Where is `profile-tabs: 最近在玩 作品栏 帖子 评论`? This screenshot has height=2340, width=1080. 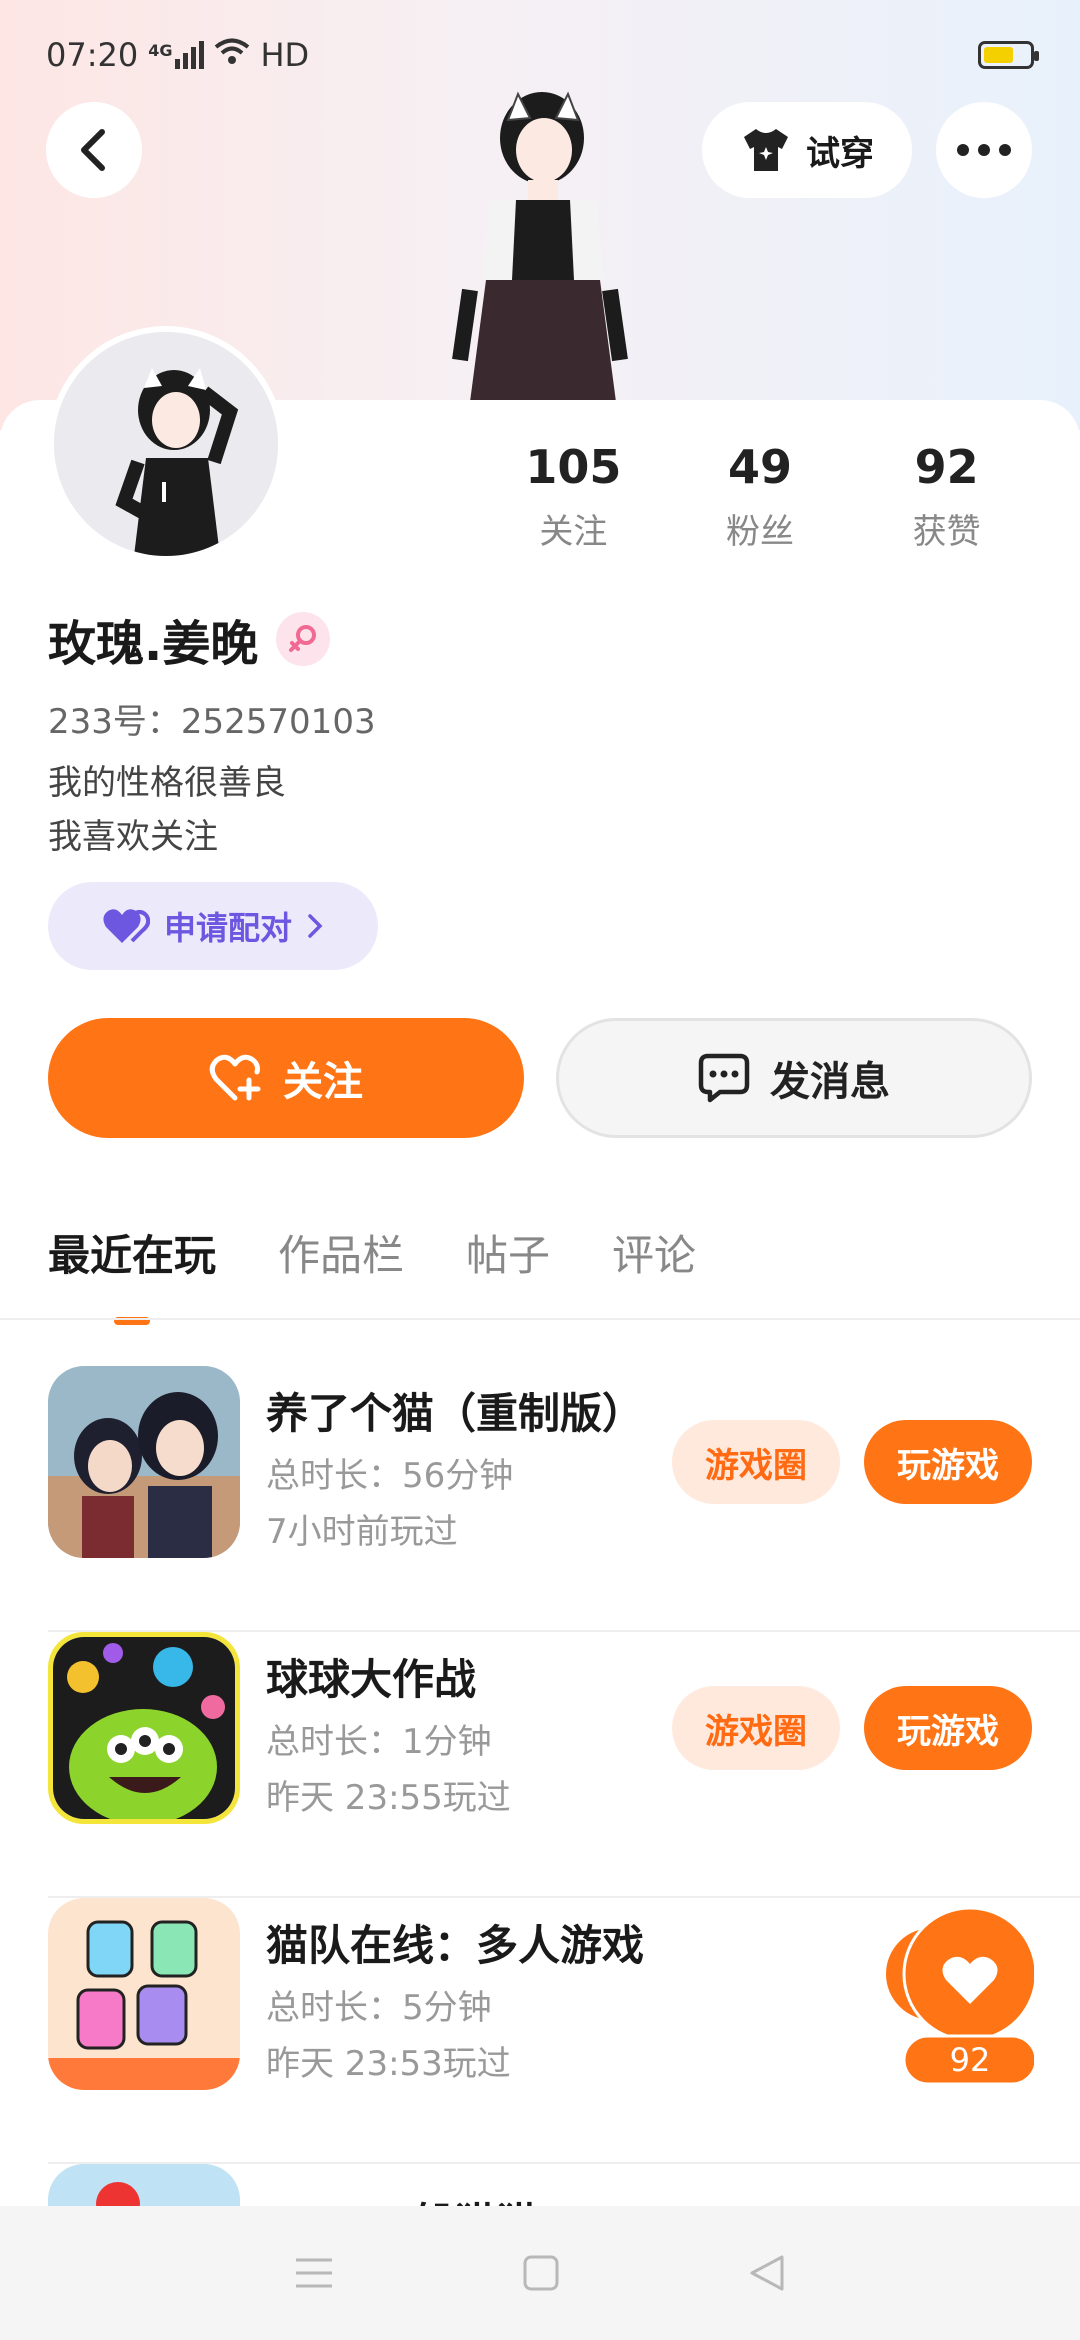
profile-tabs: 最近在玩 作品栏 帖子 评论 is located at coordinates (372, 1273).